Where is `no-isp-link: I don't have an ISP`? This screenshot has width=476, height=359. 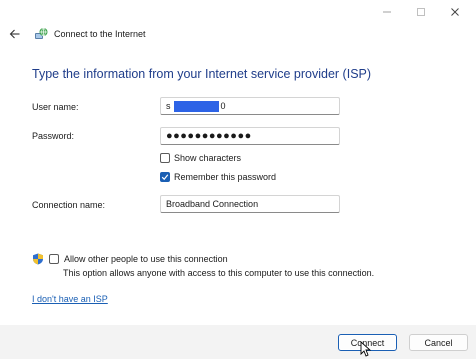 no-isp-link: I don't have an ISP is located at coordinates (70, 299).